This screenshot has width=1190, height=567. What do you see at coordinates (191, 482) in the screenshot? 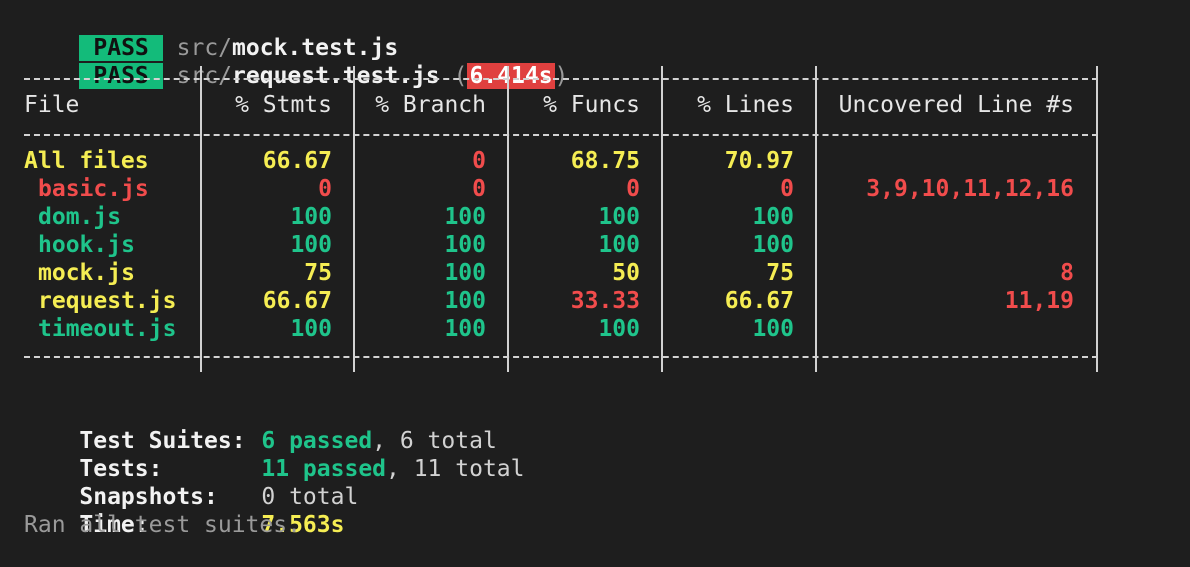
I see `summary-snapshots: Snapshots: 0 total` at bounding box center [191, 482].